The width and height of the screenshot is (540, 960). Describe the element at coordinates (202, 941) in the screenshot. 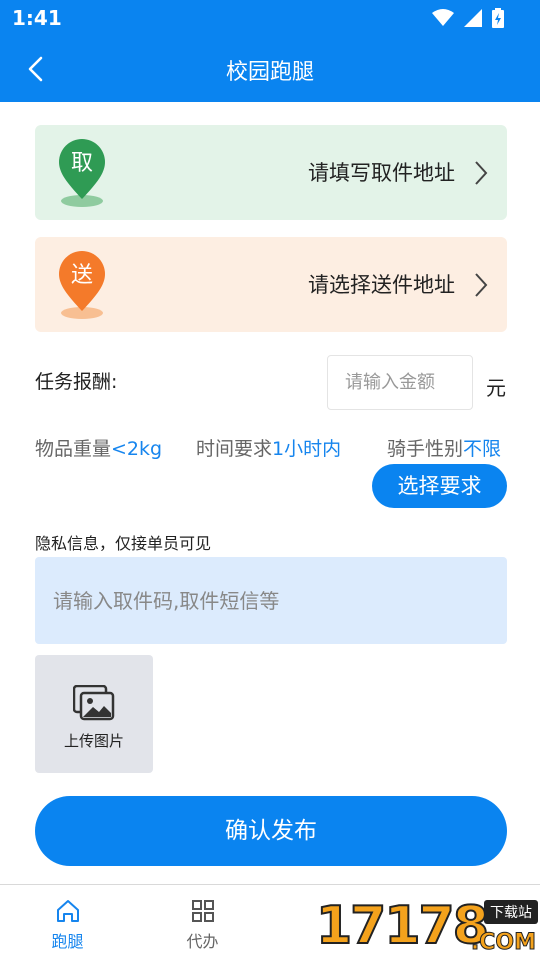

I see `tab-agency-label: 代办` at that location.